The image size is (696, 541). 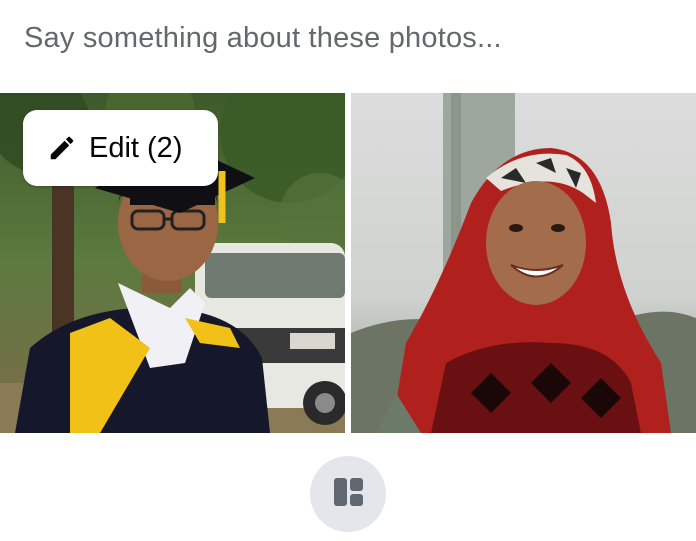 What do you see at coordinates (62, 148) in the screenshot?
I see `pencil-icon` at bounding box center [62, 148].